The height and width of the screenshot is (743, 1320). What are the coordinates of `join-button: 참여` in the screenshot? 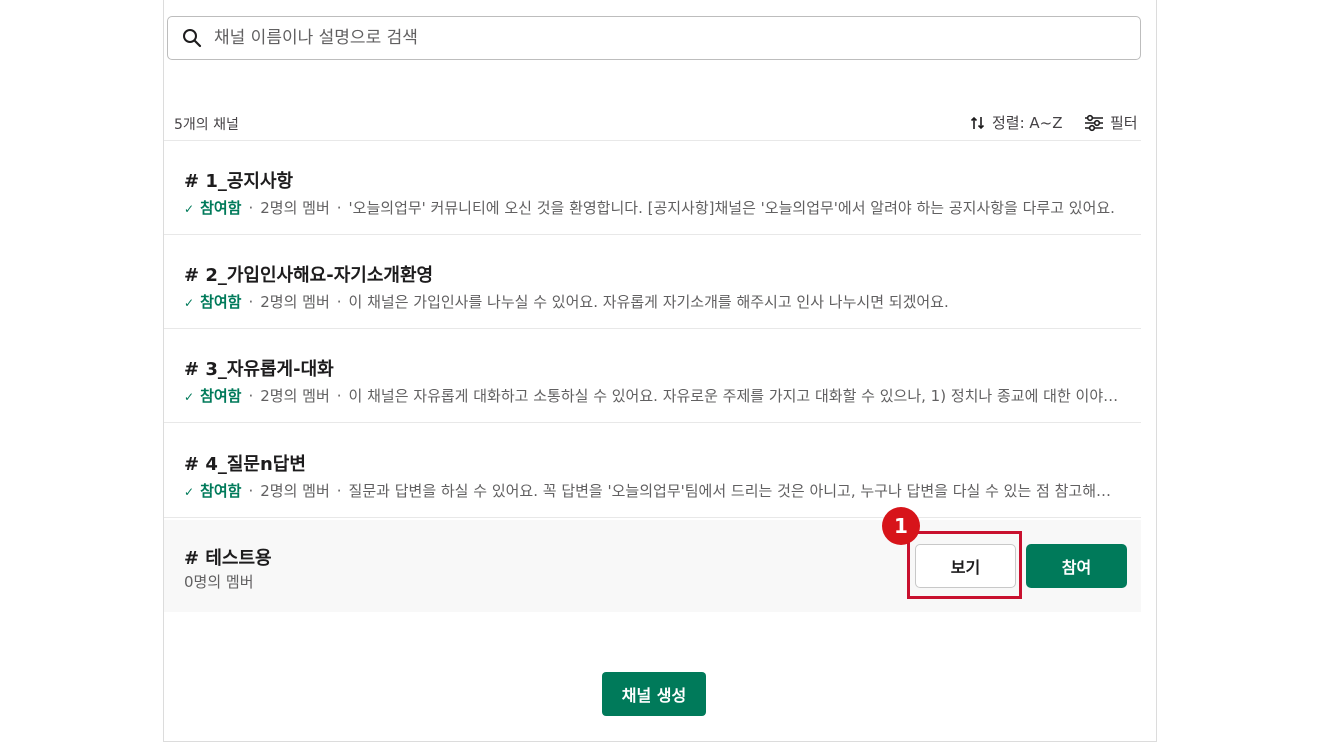 It's located at (1076, 566).